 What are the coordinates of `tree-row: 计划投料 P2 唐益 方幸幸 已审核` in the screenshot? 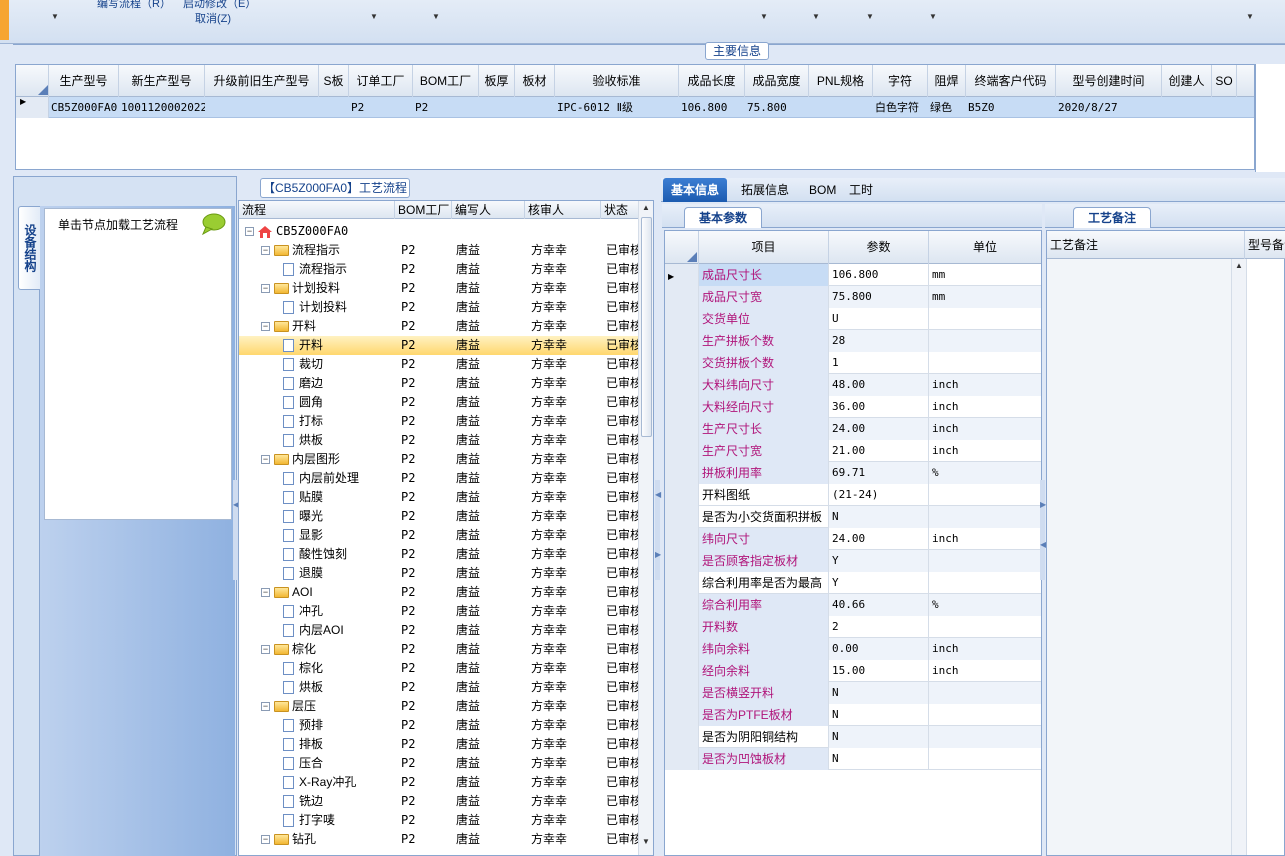 It's located at (439, 307).